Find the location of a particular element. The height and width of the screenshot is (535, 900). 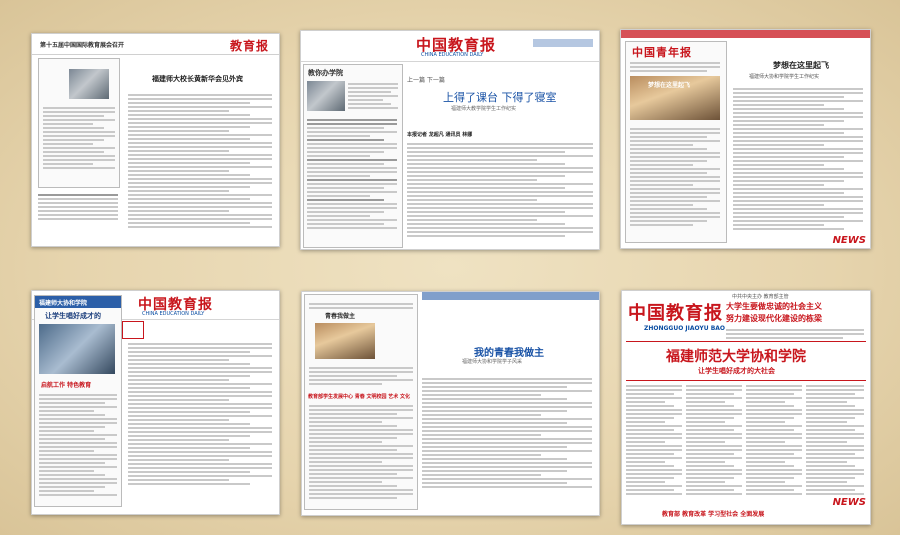

thumb1-article-text is located at coordinates (200, 161).